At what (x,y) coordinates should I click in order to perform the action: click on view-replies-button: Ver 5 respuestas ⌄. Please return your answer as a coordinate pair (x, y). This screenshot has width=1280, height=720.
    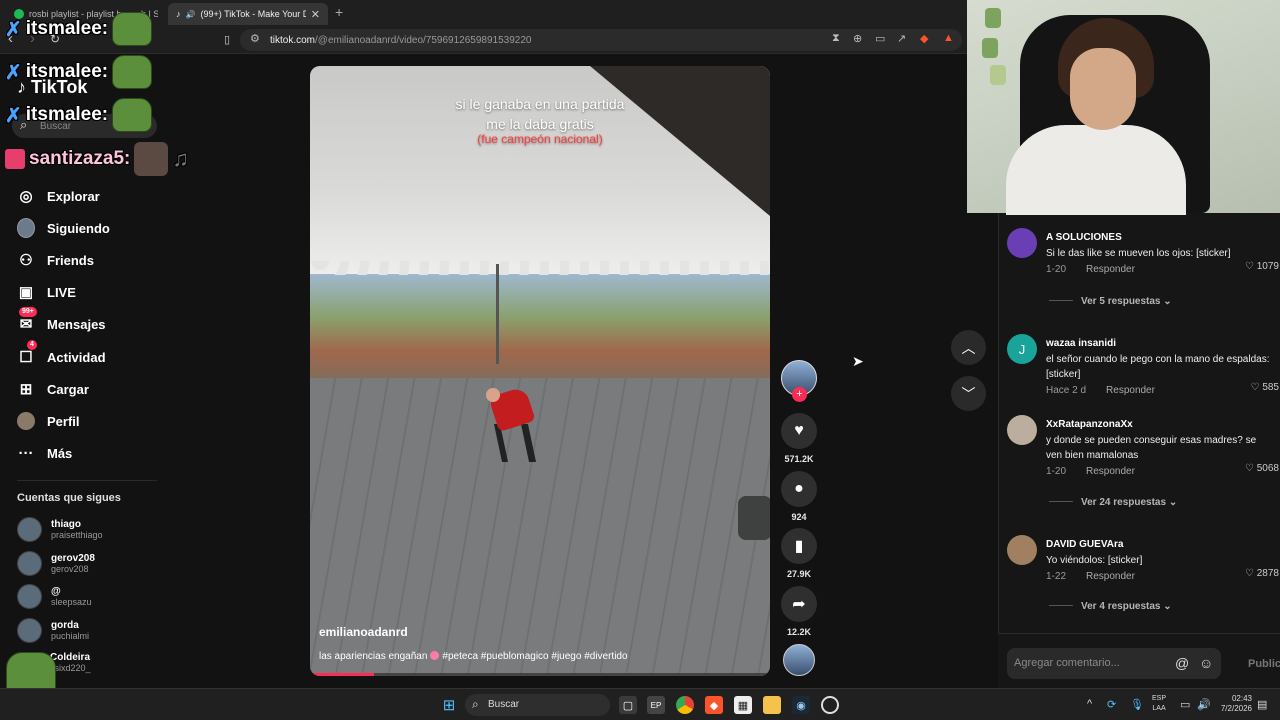
    Looking at the image, I should click on (1110, 301).